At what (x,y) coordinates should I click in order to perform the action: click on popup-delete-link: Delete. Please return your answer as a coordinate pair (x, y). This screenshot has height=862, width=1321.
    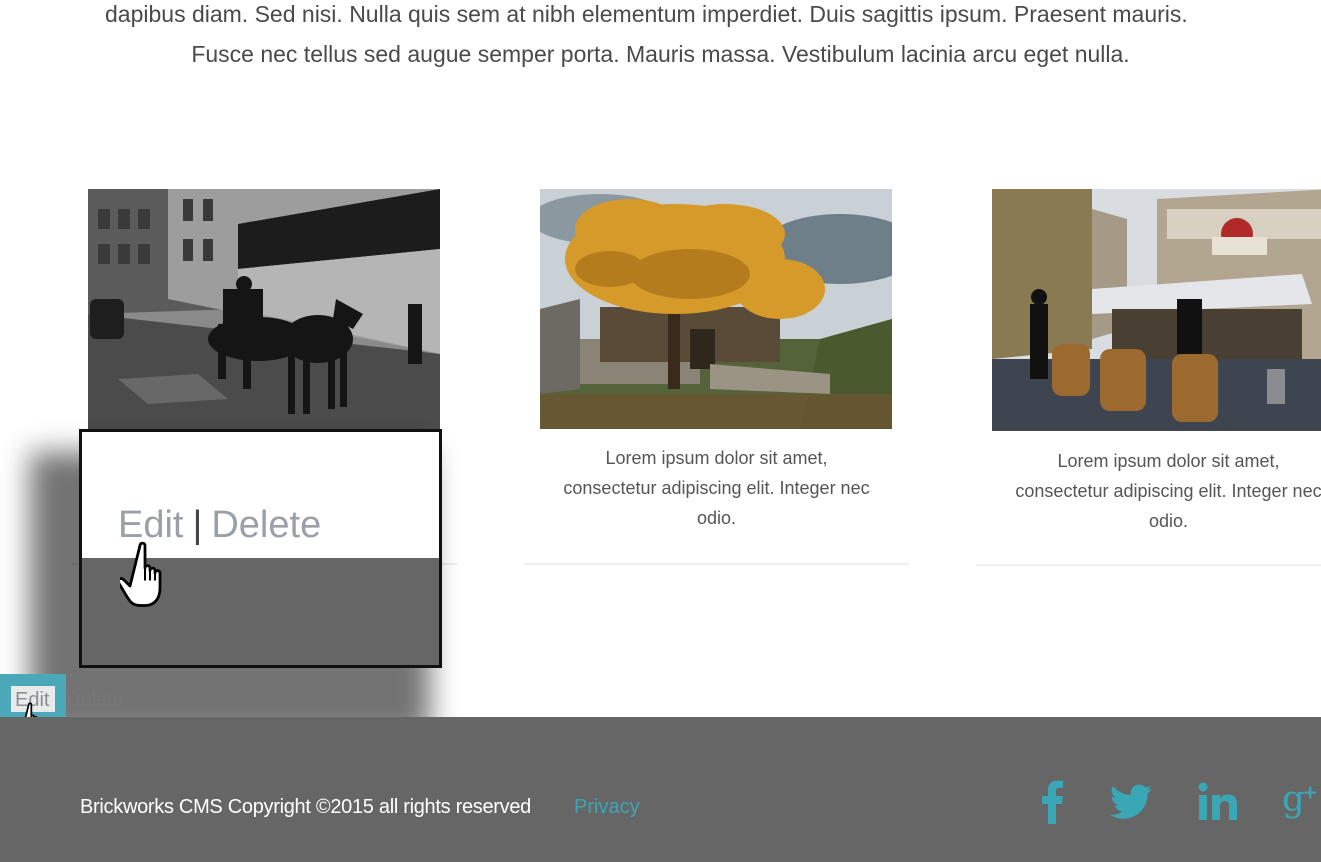
    Looking at the image, I should click on (266, 525).